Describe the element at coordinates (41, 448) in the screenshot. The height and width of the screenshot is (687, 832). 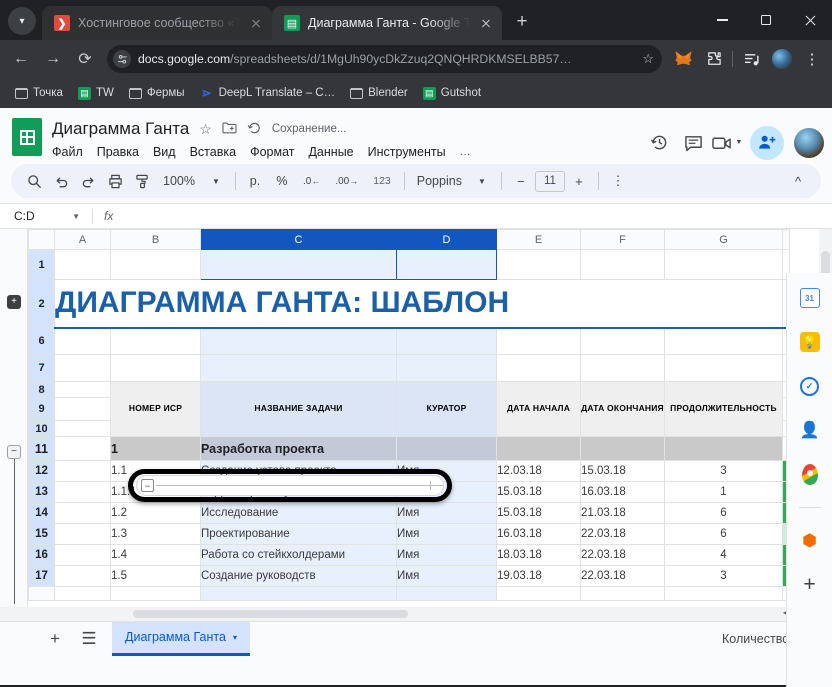
I see `row-header: 11` at that location.